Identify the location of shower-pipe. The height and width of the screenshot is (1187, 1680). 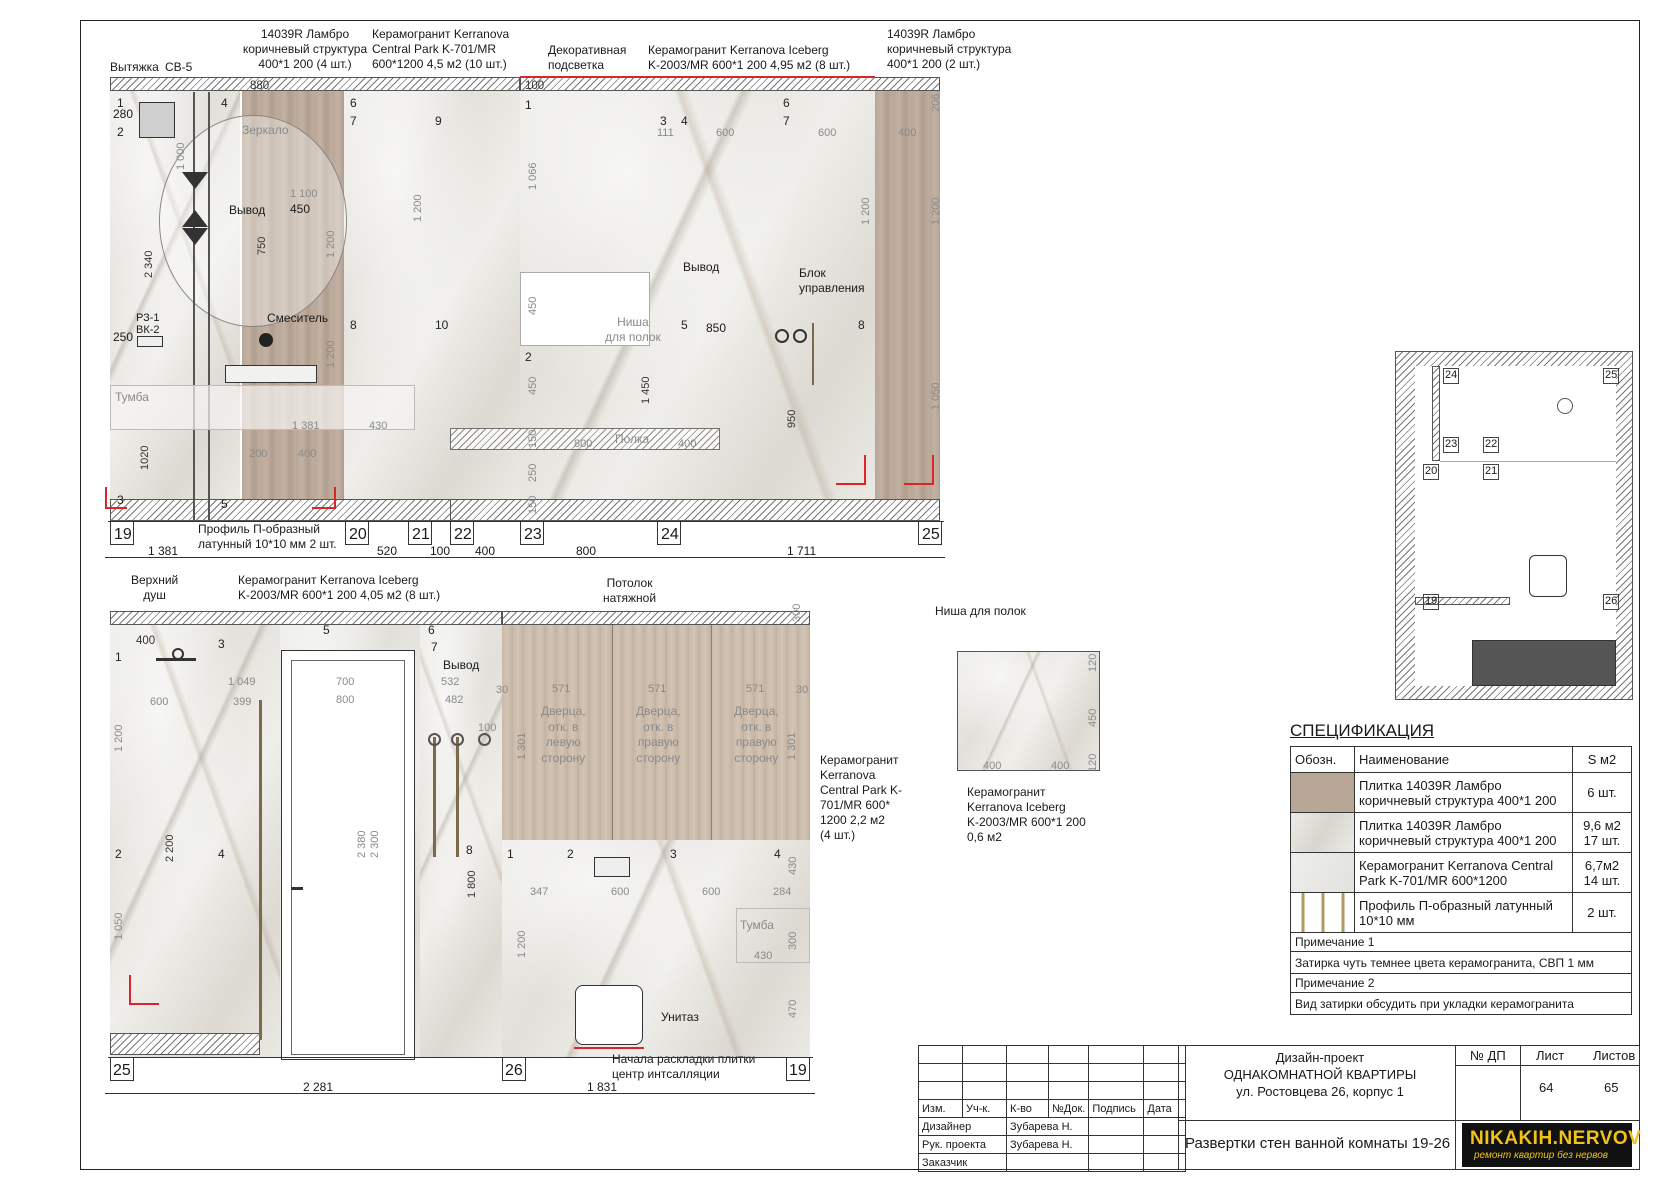
(813, 354).